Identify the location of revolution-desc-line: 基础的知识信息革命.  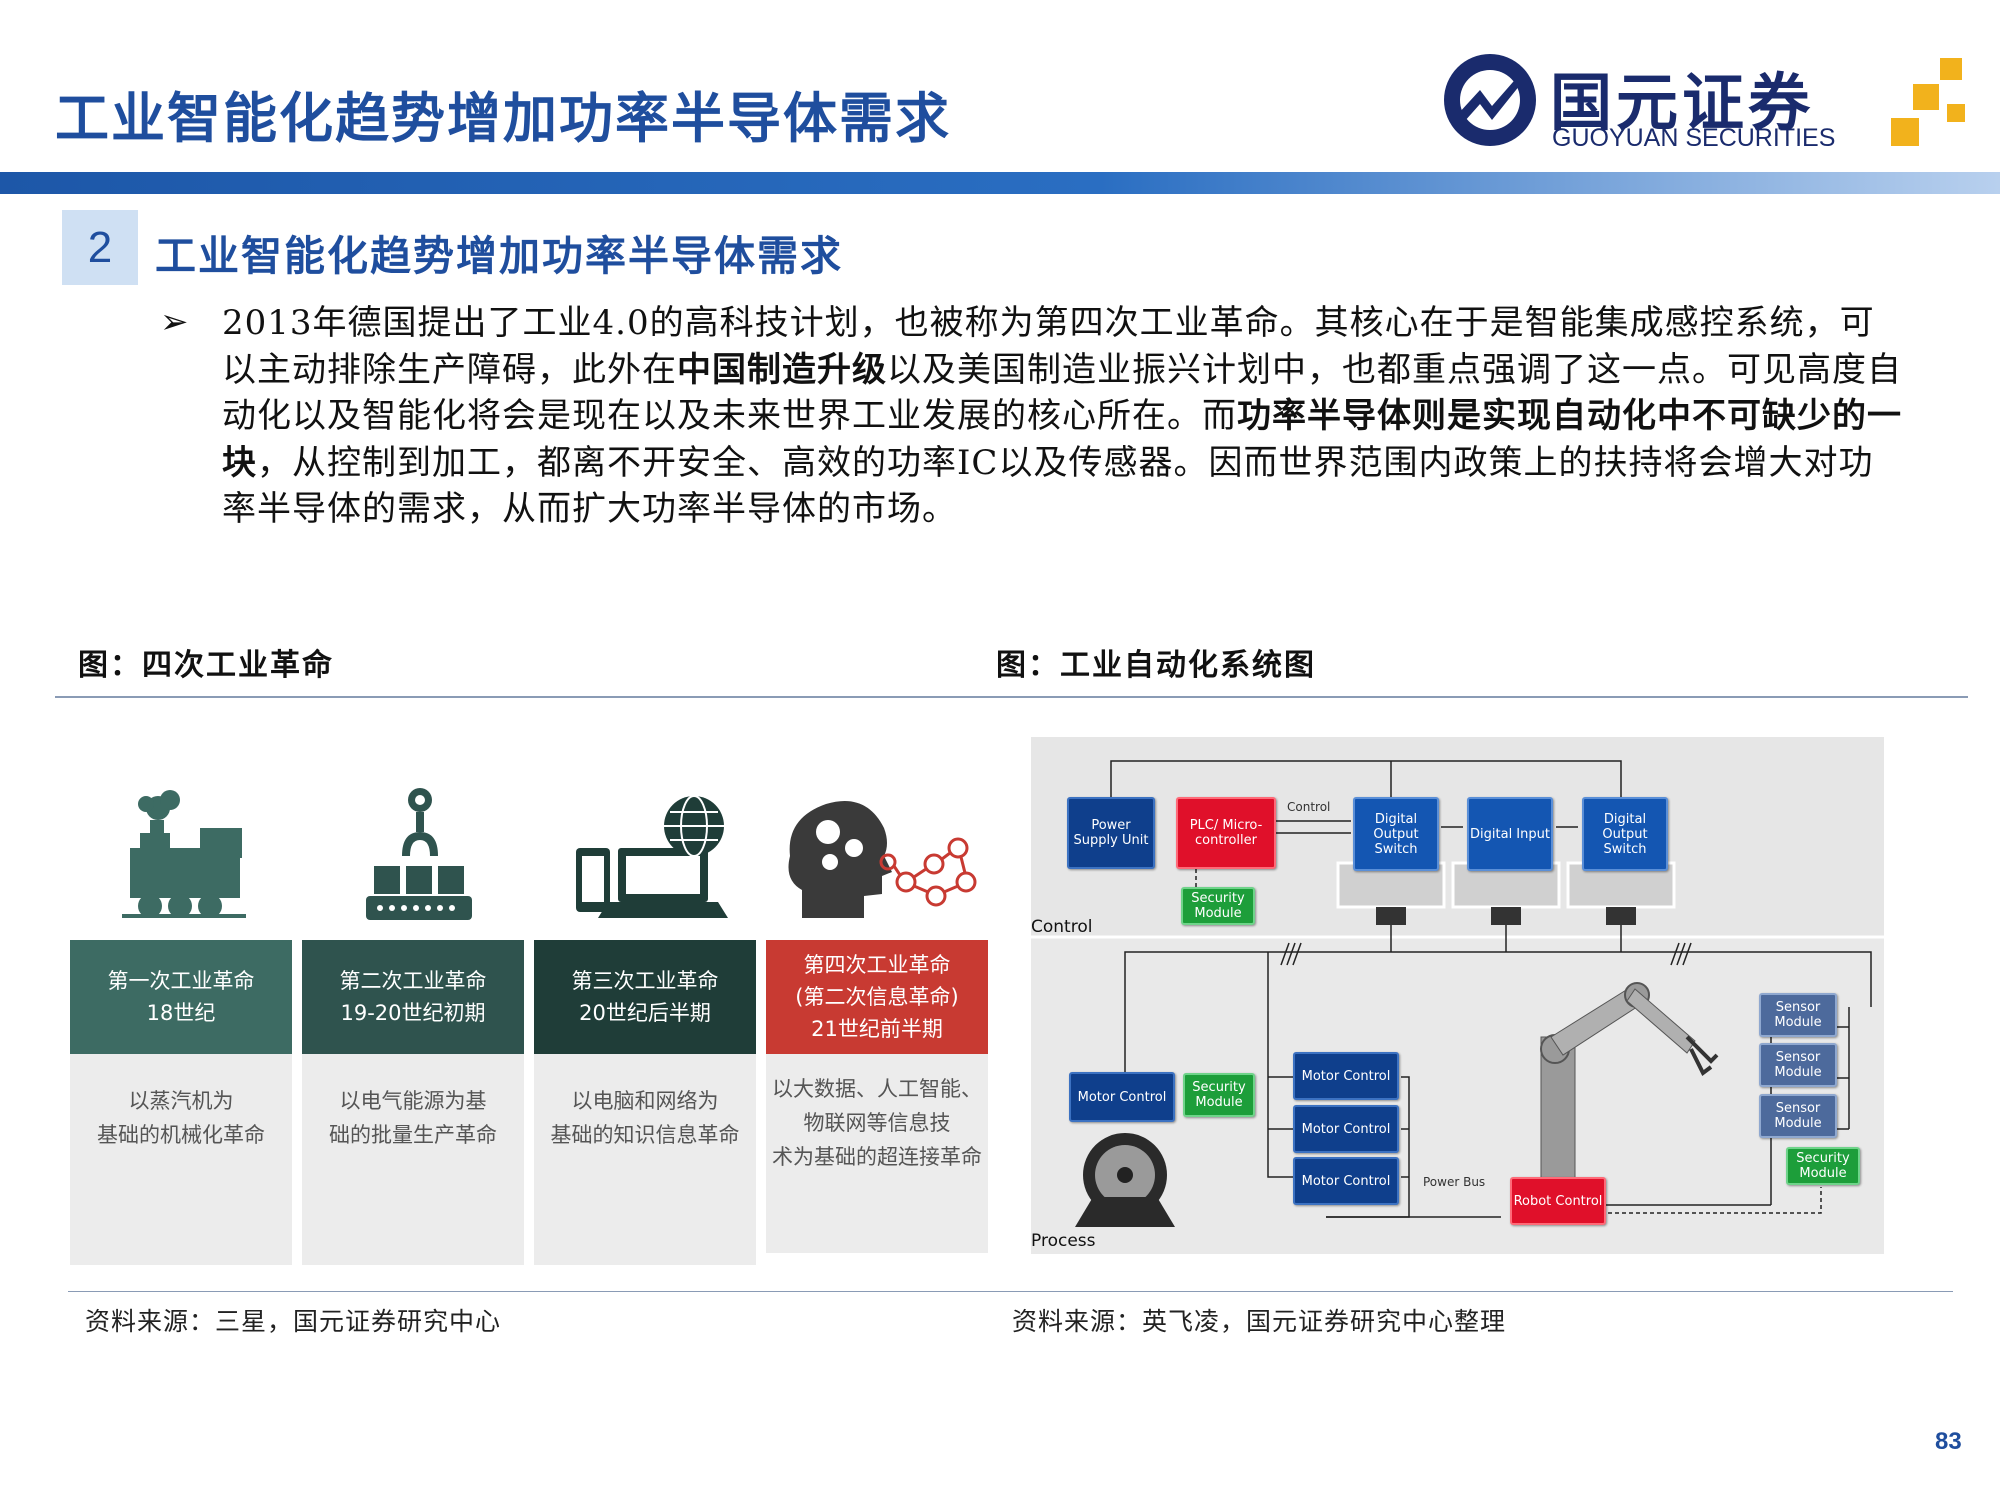
(645, 1135).